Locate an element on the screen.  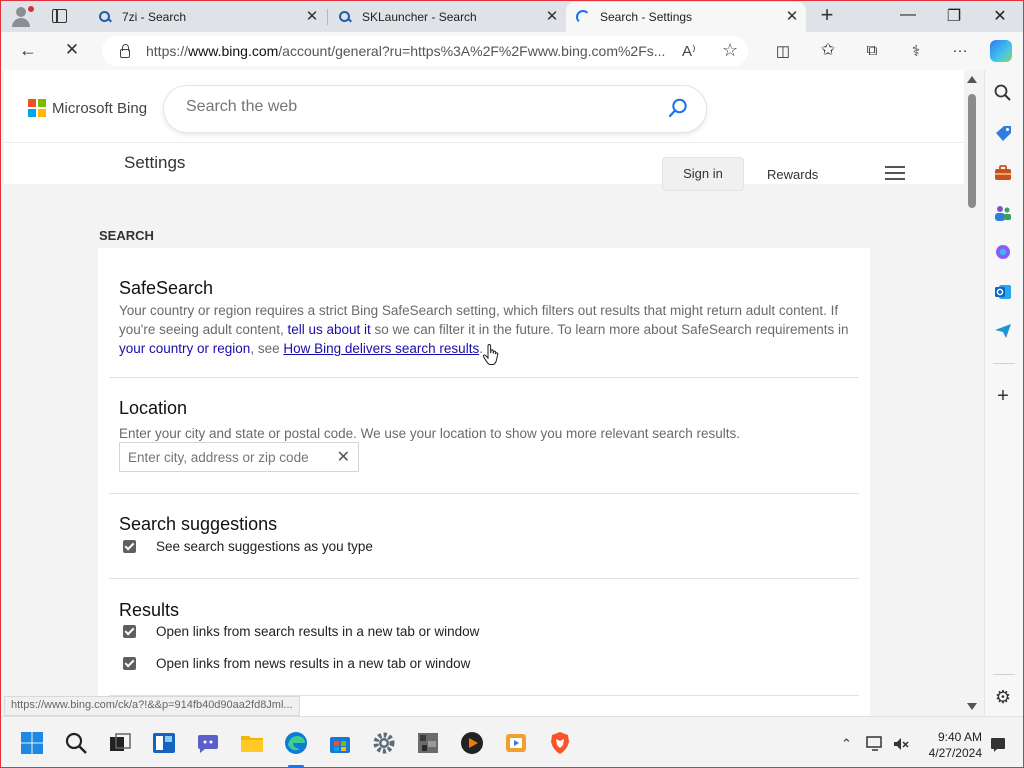
notifications-icon is located at coordinates (998, 744).